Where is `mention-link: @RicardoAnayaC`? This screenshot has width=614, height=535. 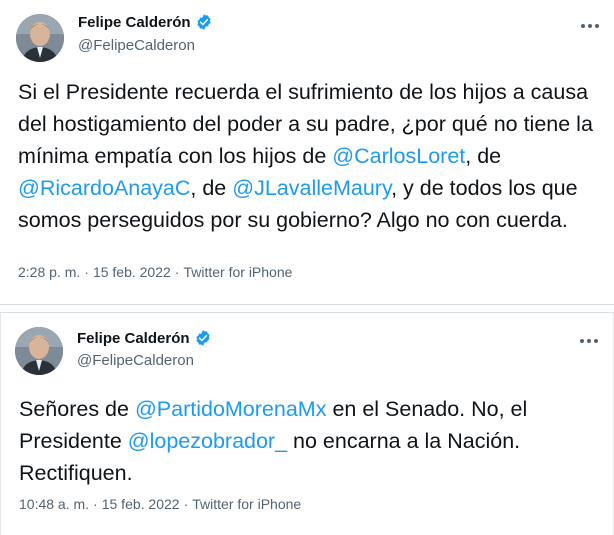
mention-link: @RicardoAnayaC is located at coordinates (104, 188).